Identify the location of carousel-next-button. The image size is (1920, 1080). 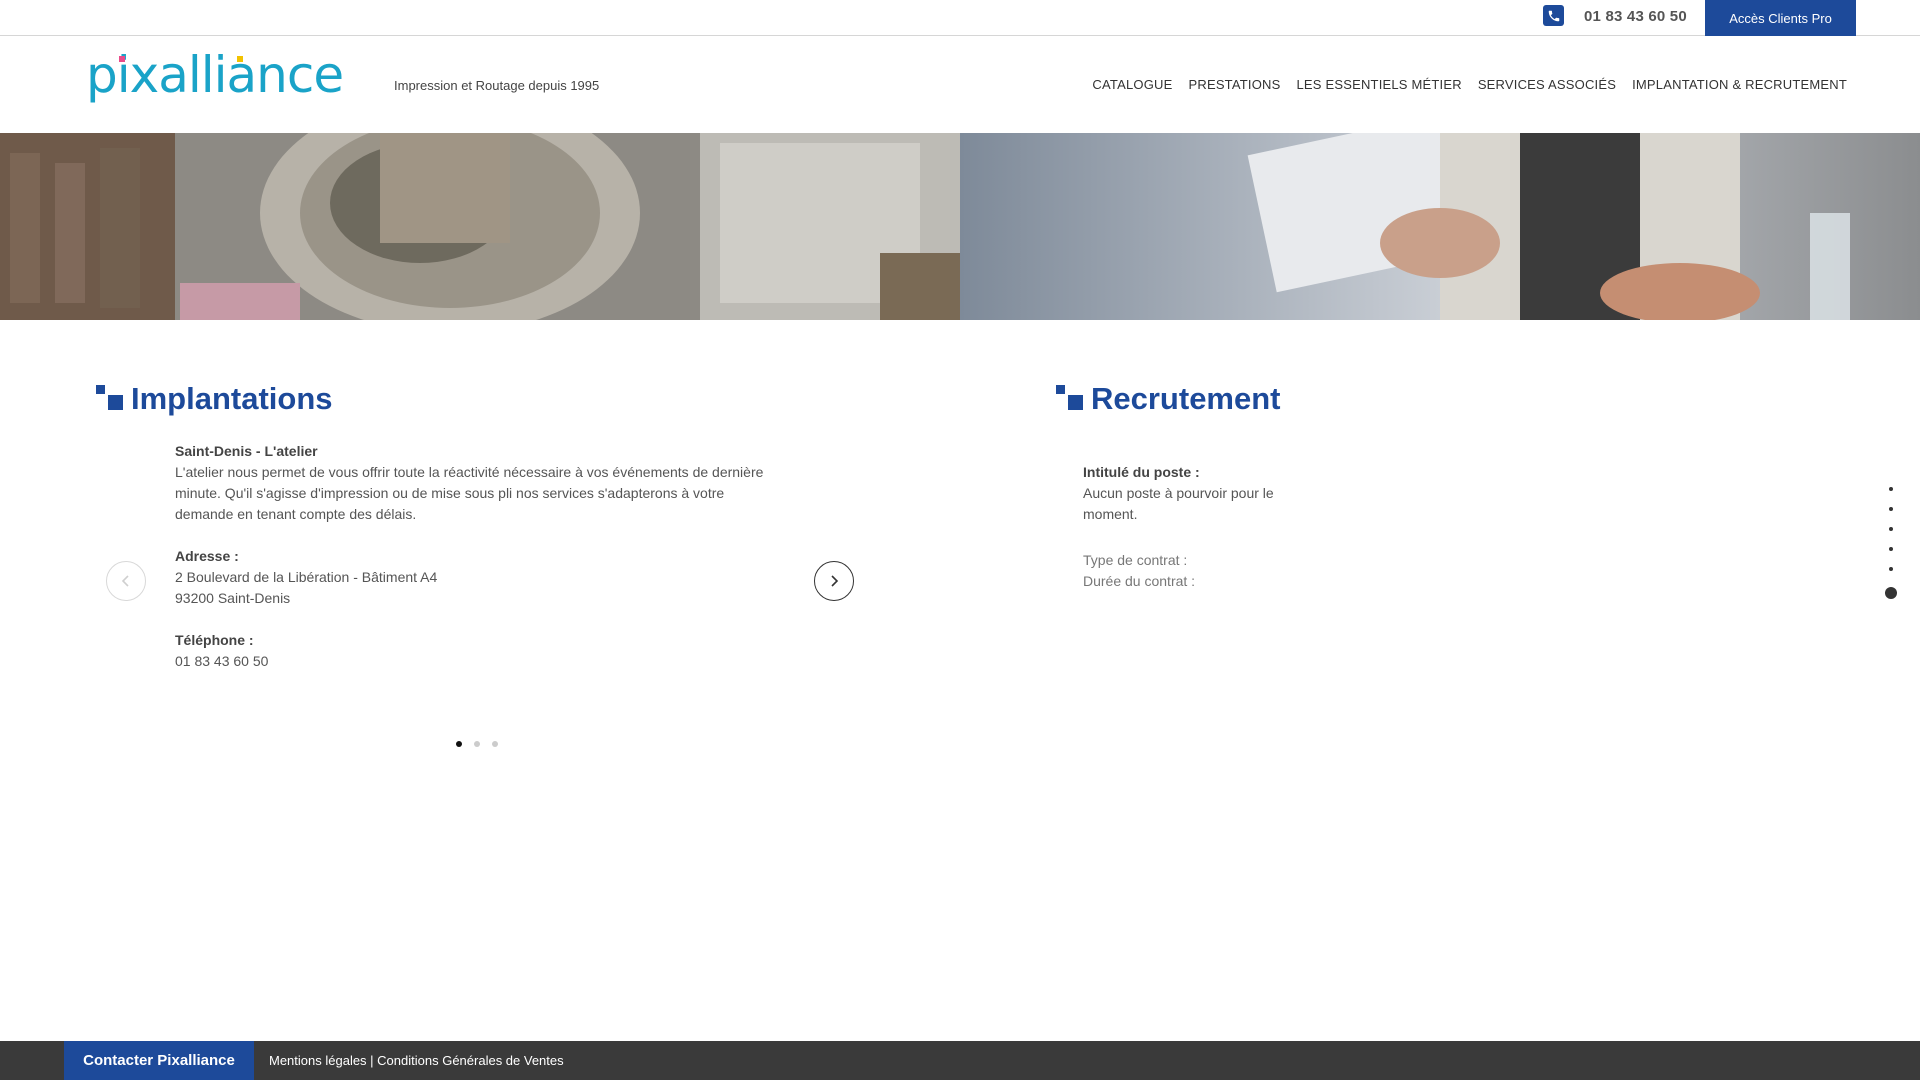
(834, 581).